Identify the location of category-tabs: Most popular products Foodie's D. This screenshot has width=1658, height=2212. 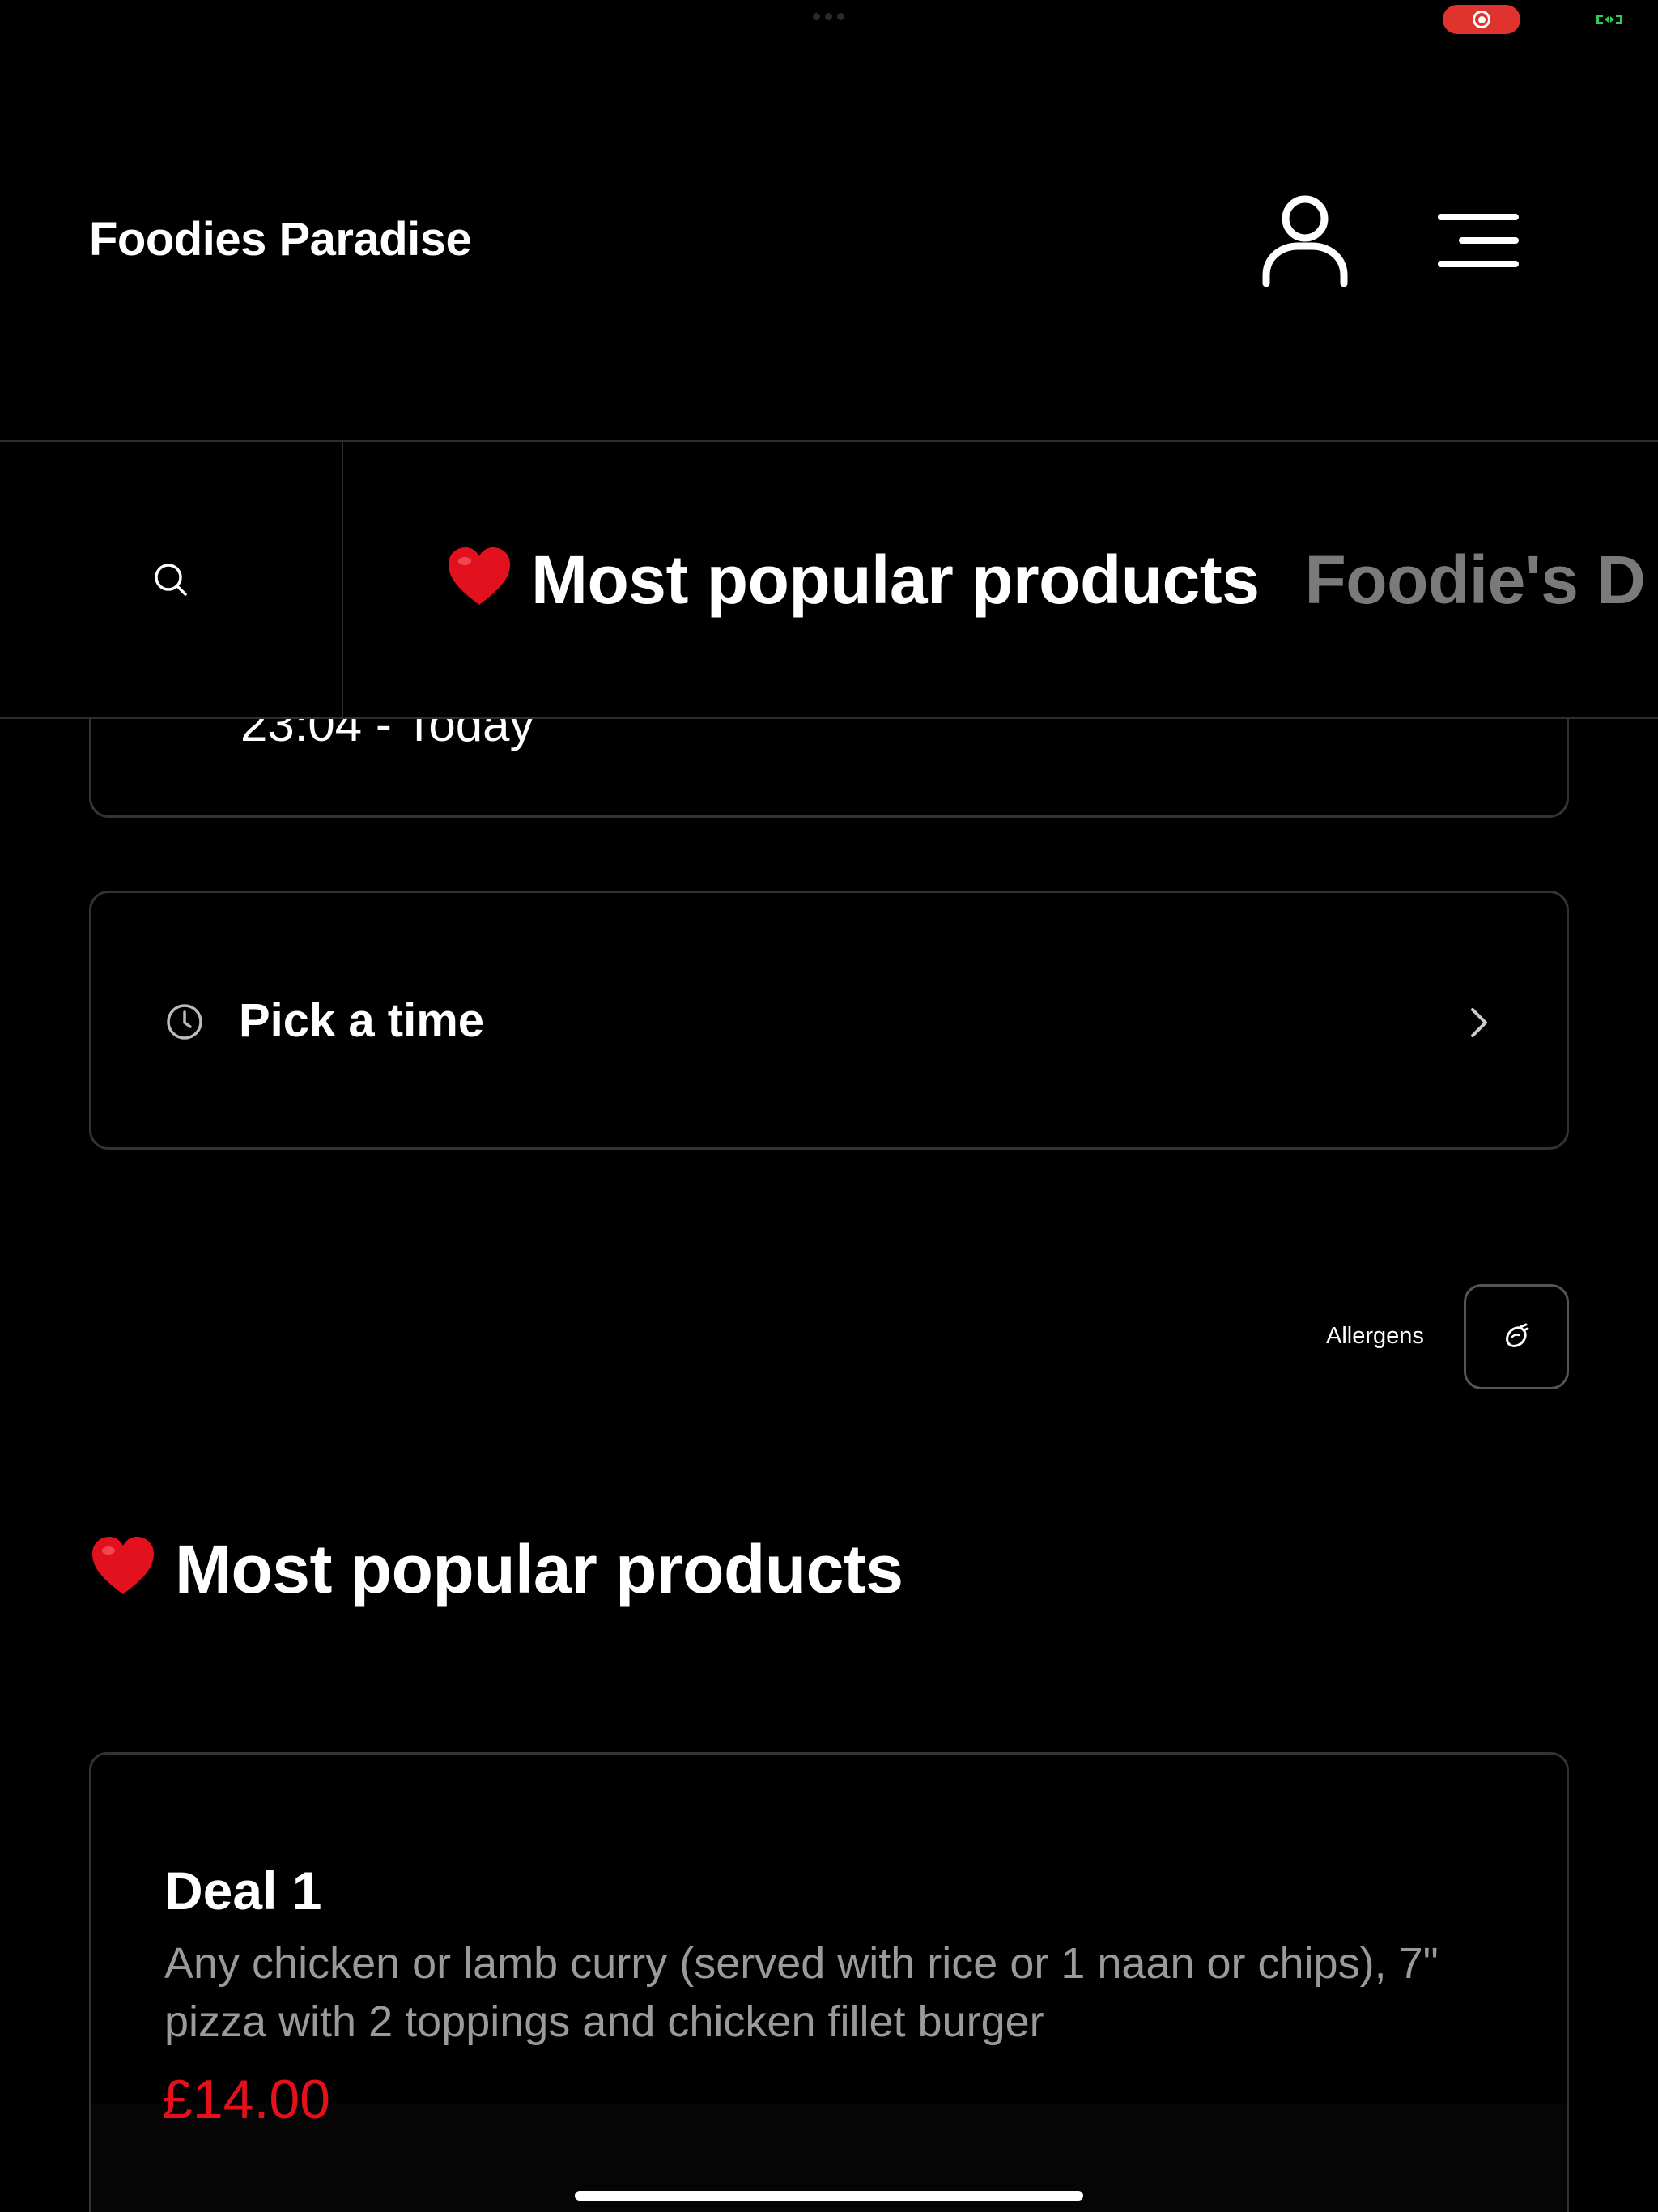
(1051, 580).